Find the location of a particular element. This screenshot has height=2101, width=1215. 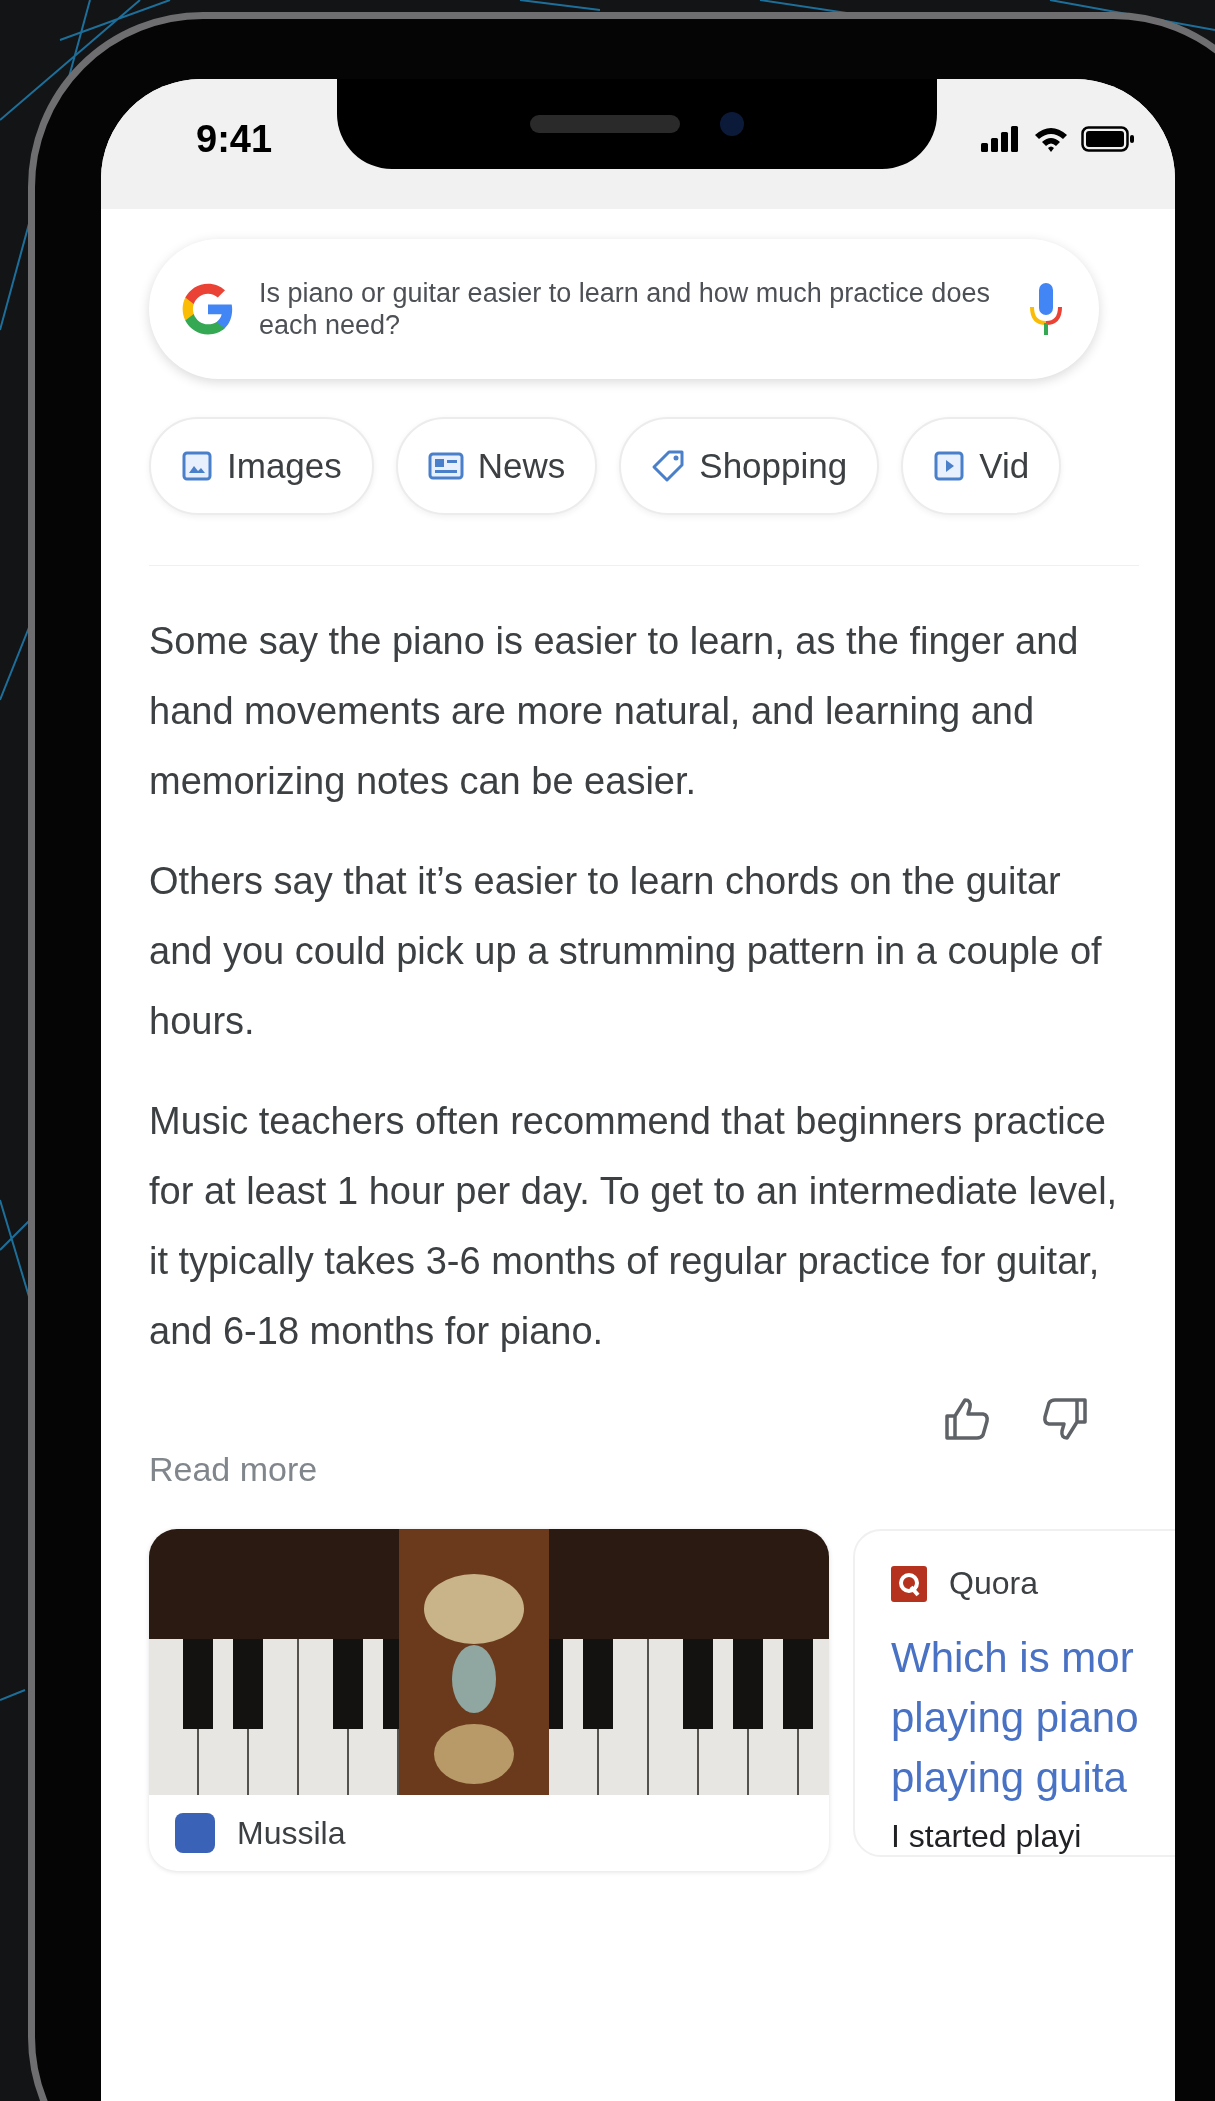

answer-paragraph: Music teachers often recommend that beginners practice for at least 1 hour per day. To get to an intermediate level, it typically takes 3-6 months of regular practice for guitar, and 6-18 months for piano. is located at coordinates (634, 1226).